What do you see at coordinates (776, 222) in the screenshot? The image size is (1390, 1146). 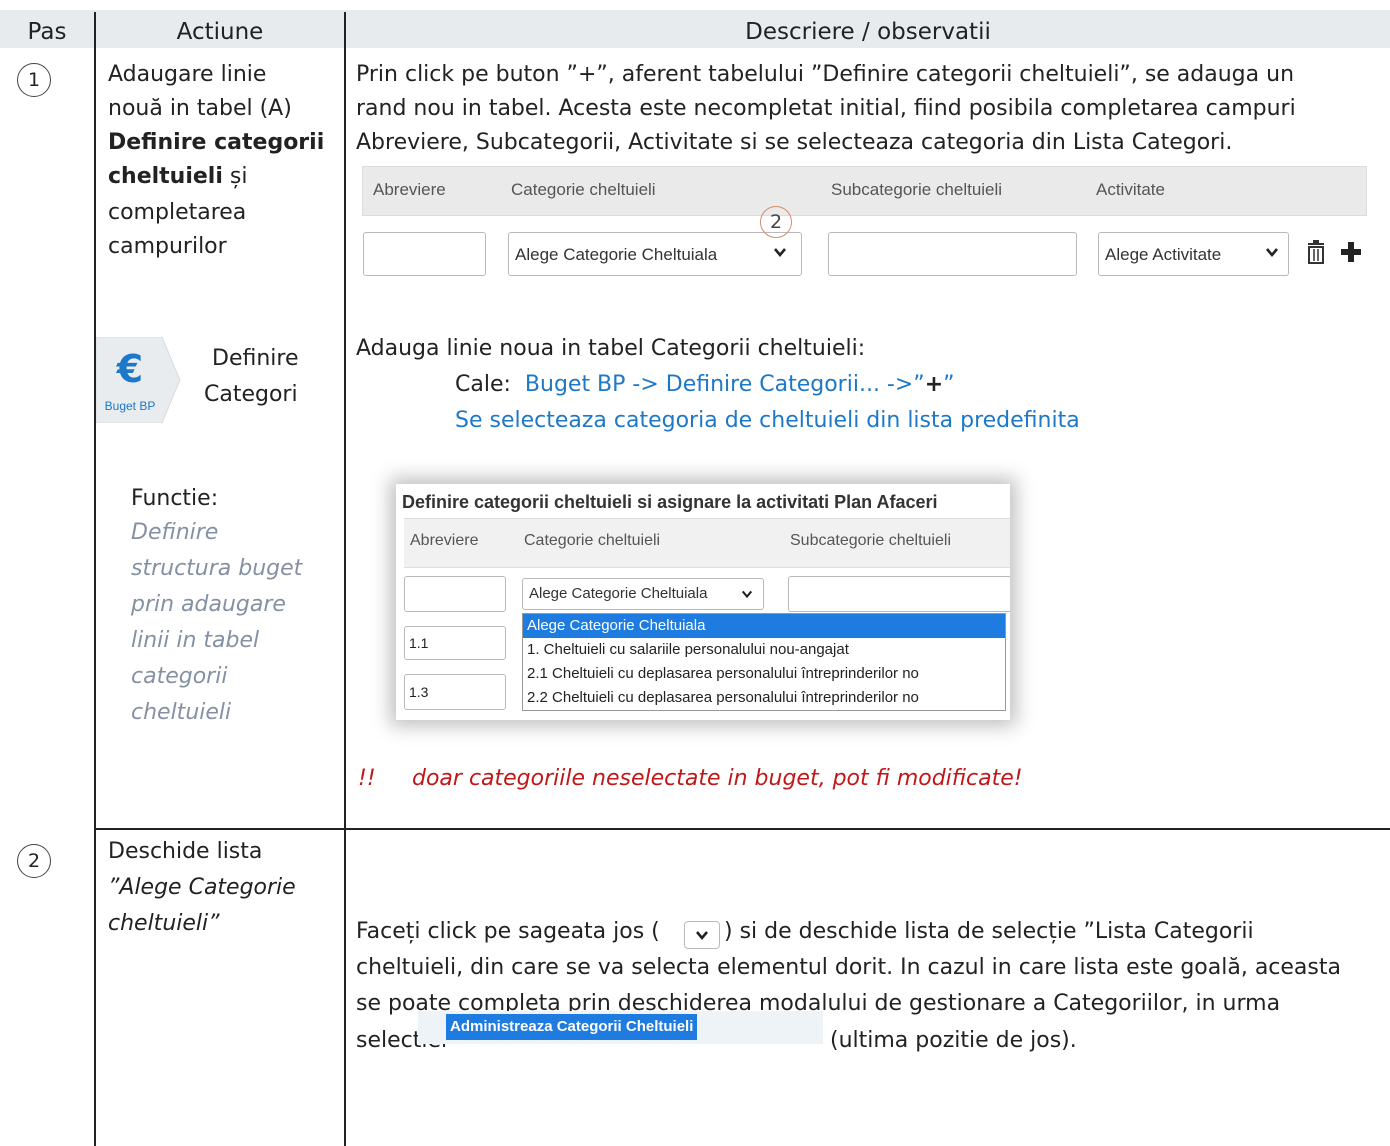 I see `callout-number-2: 2` at bounding box center [776, 222].